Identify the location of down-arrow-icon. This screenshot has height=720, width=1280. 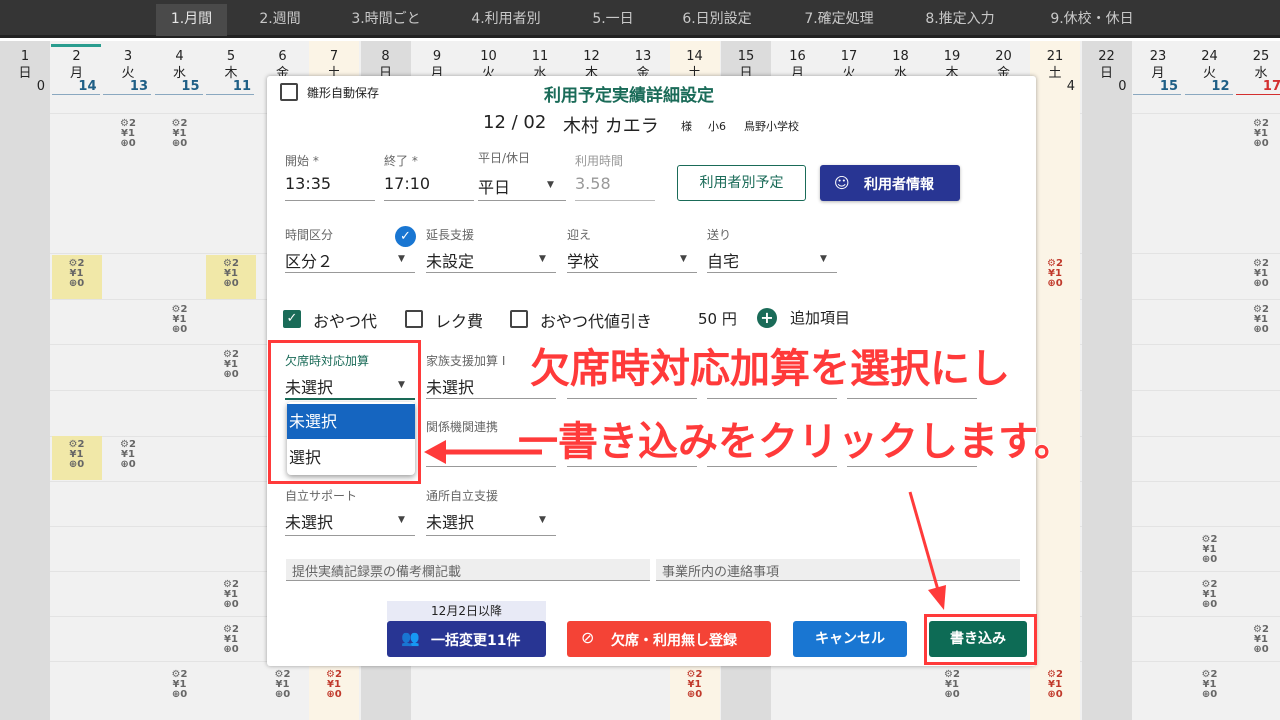
(927, 550).